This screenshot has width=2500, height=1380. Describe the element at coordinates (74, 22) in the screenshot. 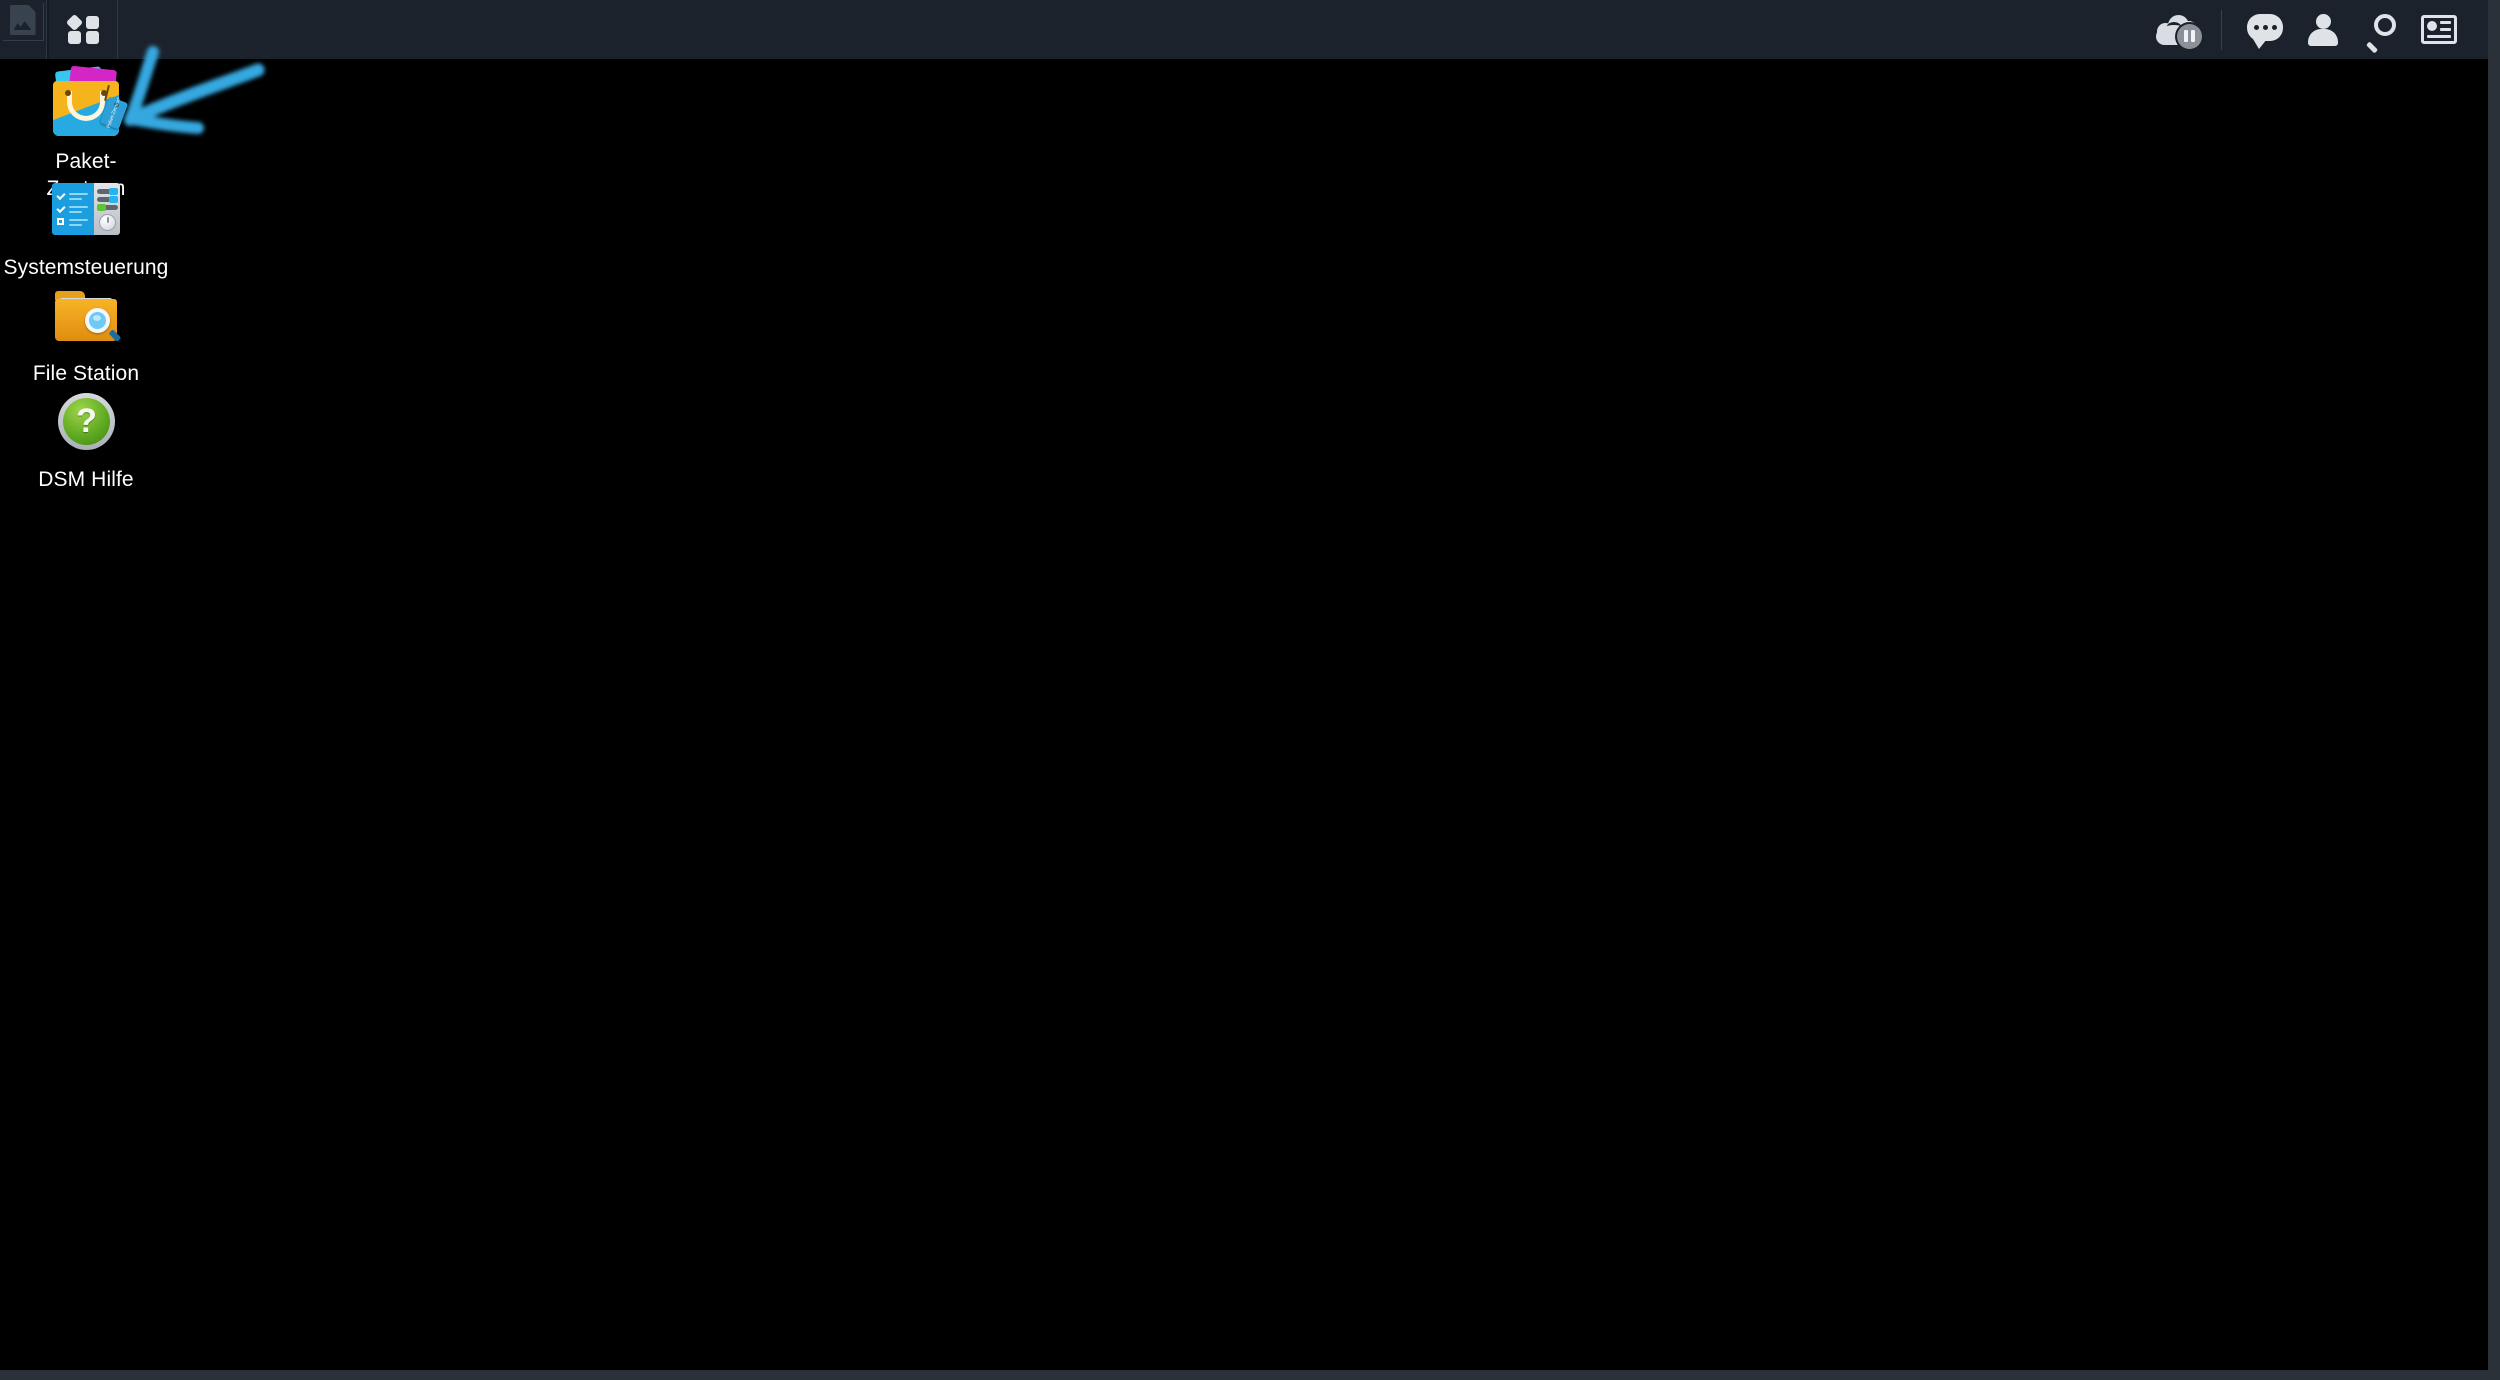

I see `apps-grid-diamond` at that location.